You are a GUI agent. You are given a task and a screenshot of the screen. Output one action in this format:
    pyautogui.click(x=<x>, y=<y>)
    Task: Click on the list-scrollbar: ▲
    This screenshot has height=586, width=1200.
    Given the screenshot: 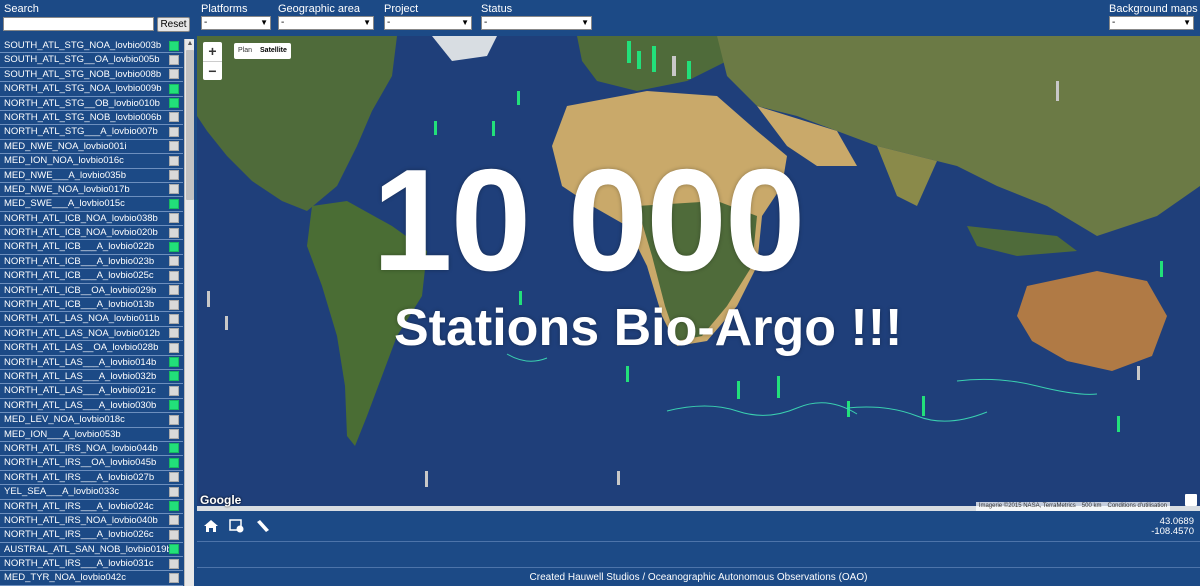 What is the action you would take?
    pyautogui.click(x=189, y=312)
    